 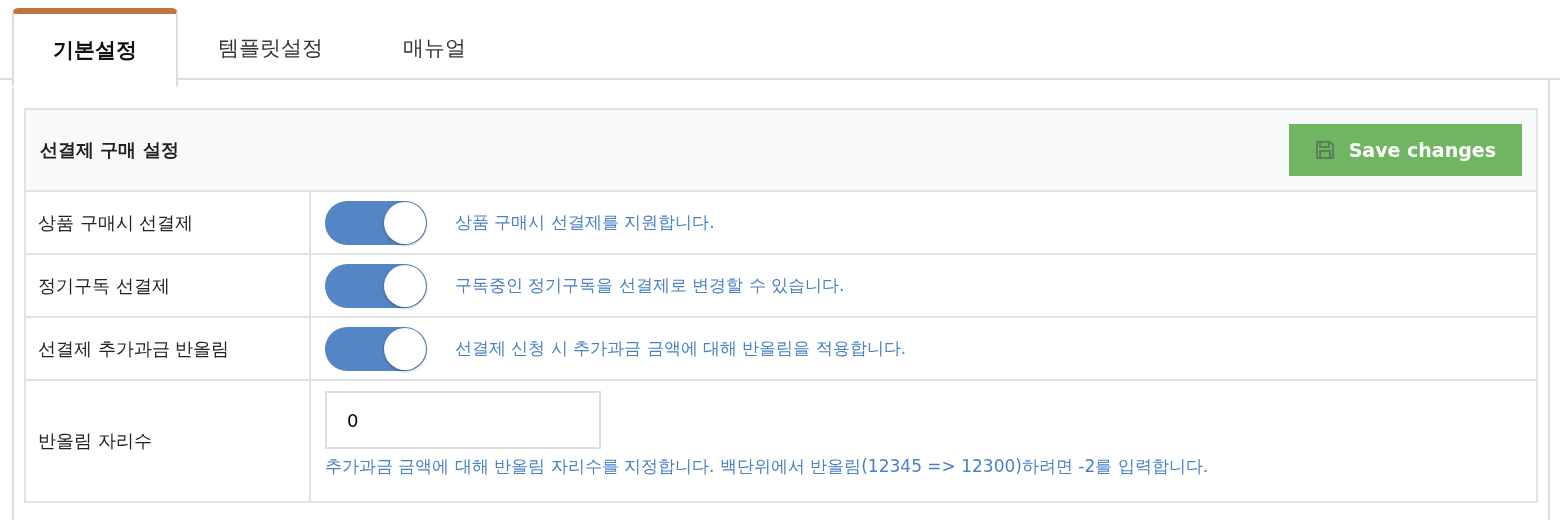 What do you see at coordinates (681, 348) in the screenshot?
I see `help-text: 선결제 신청 시 추가과금 금액에 대해 반올림을 적용합니다.` at bounding box center [681, 348].